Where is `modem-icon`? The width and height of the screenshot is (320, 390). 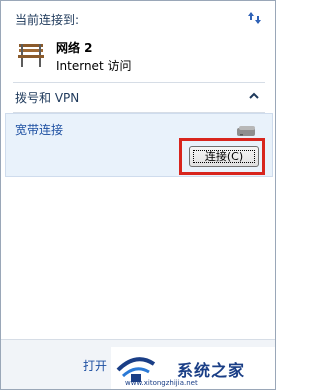
modem-icon is located at coordinates (246, 131).